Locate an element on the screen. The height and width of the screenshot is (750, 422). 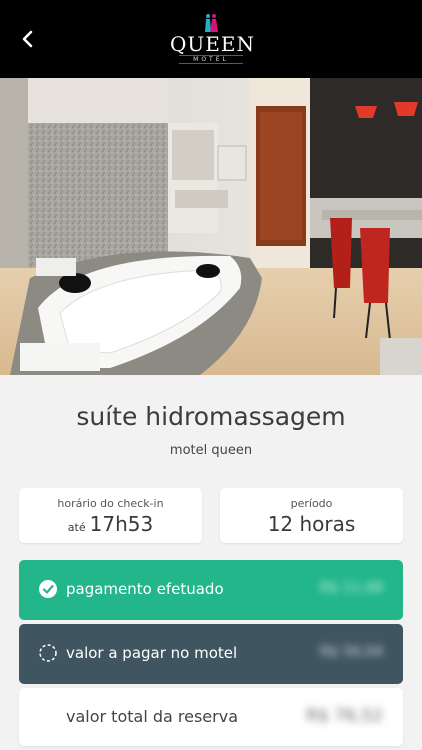
payment-paid-label: pagamento efetuado is located at coordinates (145, 589).